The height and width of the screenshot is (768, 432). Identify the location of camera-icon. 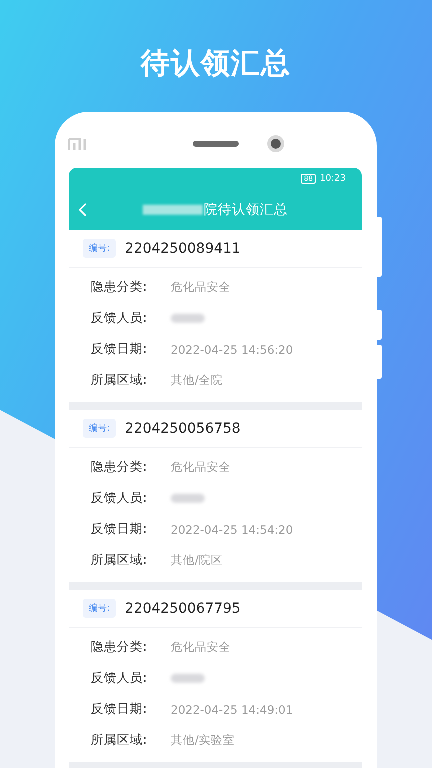
(276, 144).